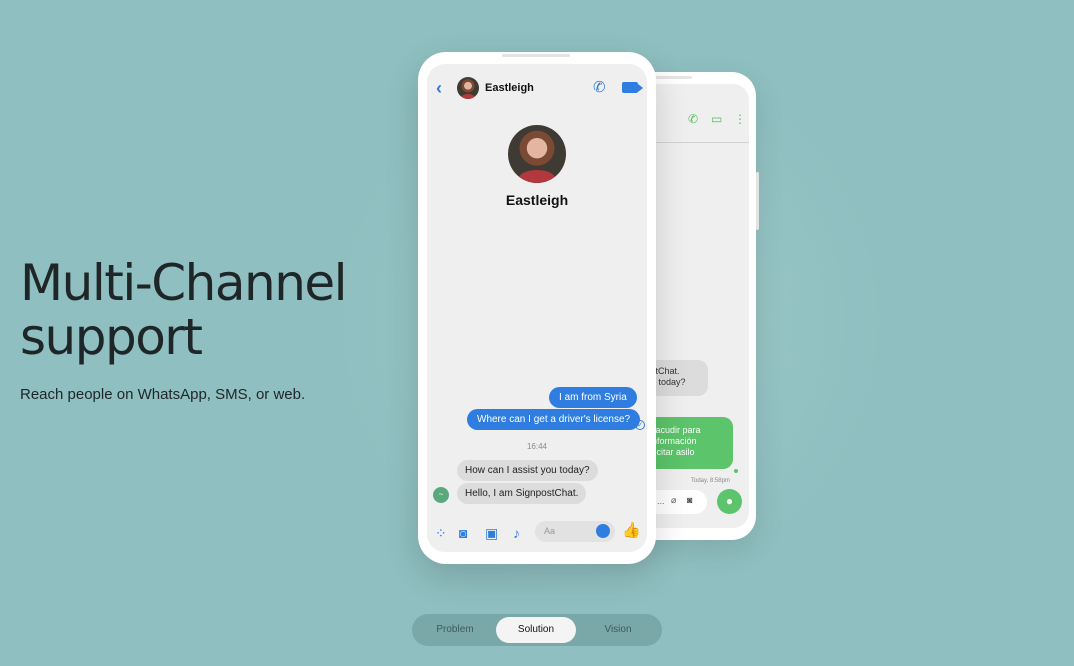 Image resolution: width=1074 pixels, height=666 pixels. What do you see at coordinates (603, 531) in the screenshot?
I see `emoji-icon` at bounding box center [603, 531].